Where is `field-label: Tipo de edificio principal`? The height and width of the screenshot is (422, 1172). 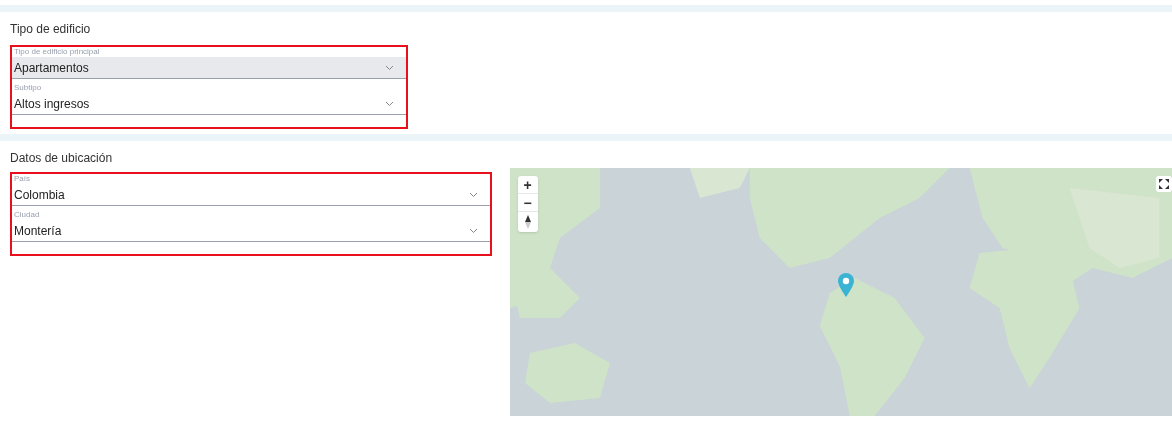 field-label: Tipo de edificio principal is located at coordinates (57, 52).